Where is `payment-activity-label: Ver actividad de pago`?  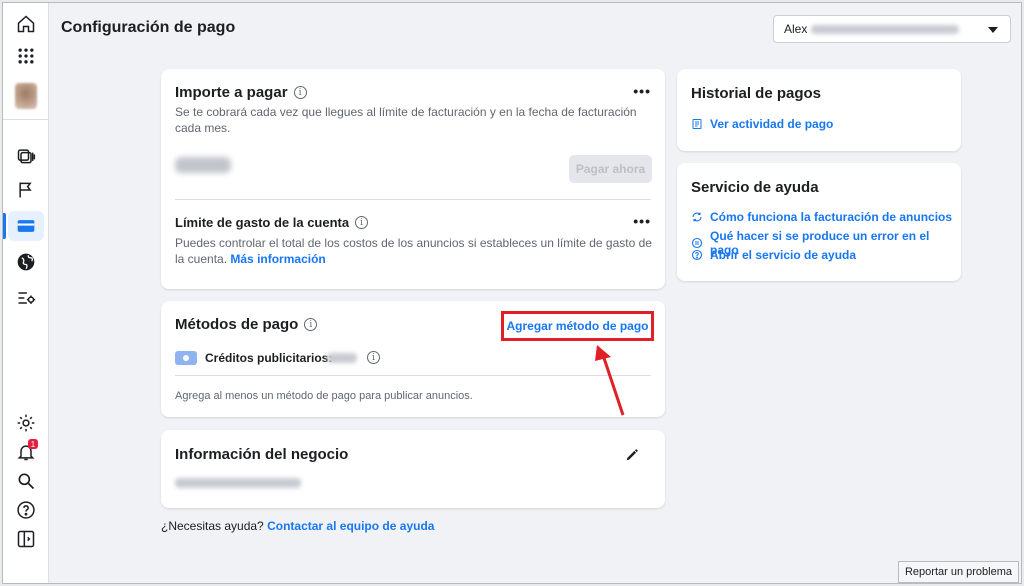
payment-activity-label: Ver actividad de pago is located at coordinates (772, 124).